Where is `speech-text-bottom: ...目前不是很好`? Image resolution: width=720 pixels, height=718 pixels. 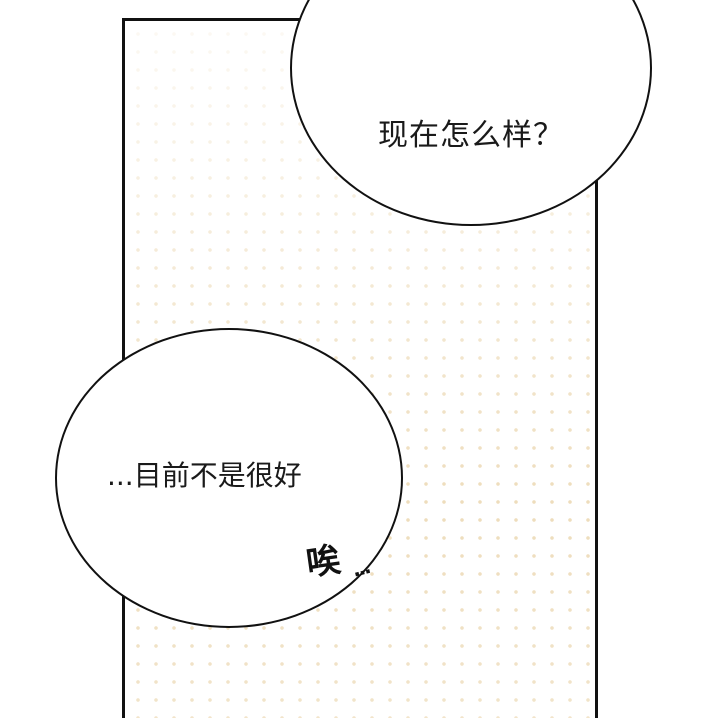
speech-text-bottom: ...目前不是很好 is located at coordinates (204, 475).